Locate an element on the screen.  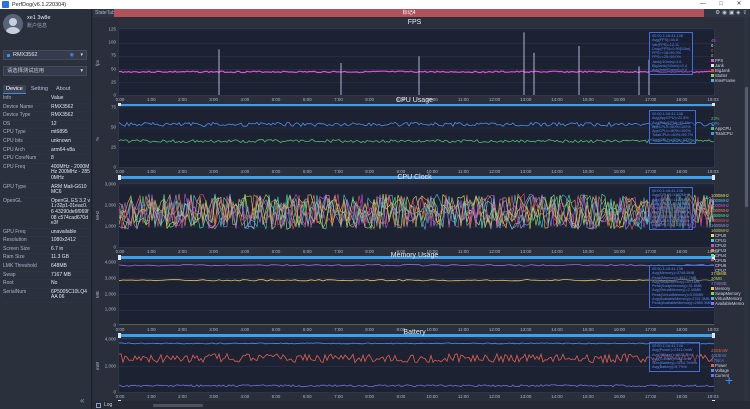
settings-icon: ⚙ is located at coordinates (717, 13).